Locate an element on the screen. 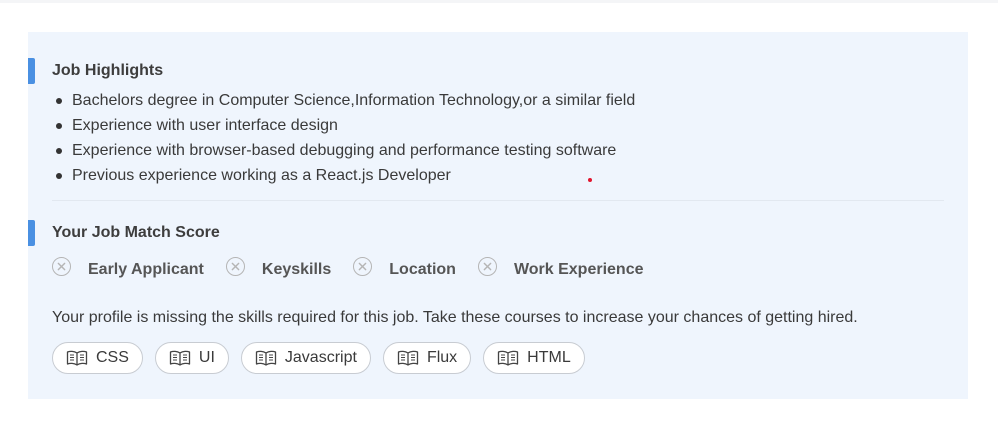 Image resolution: width=998 pixels, height=423 pixels. job-match-heading: Your Job Match Score is located at coordinates (228, 233).